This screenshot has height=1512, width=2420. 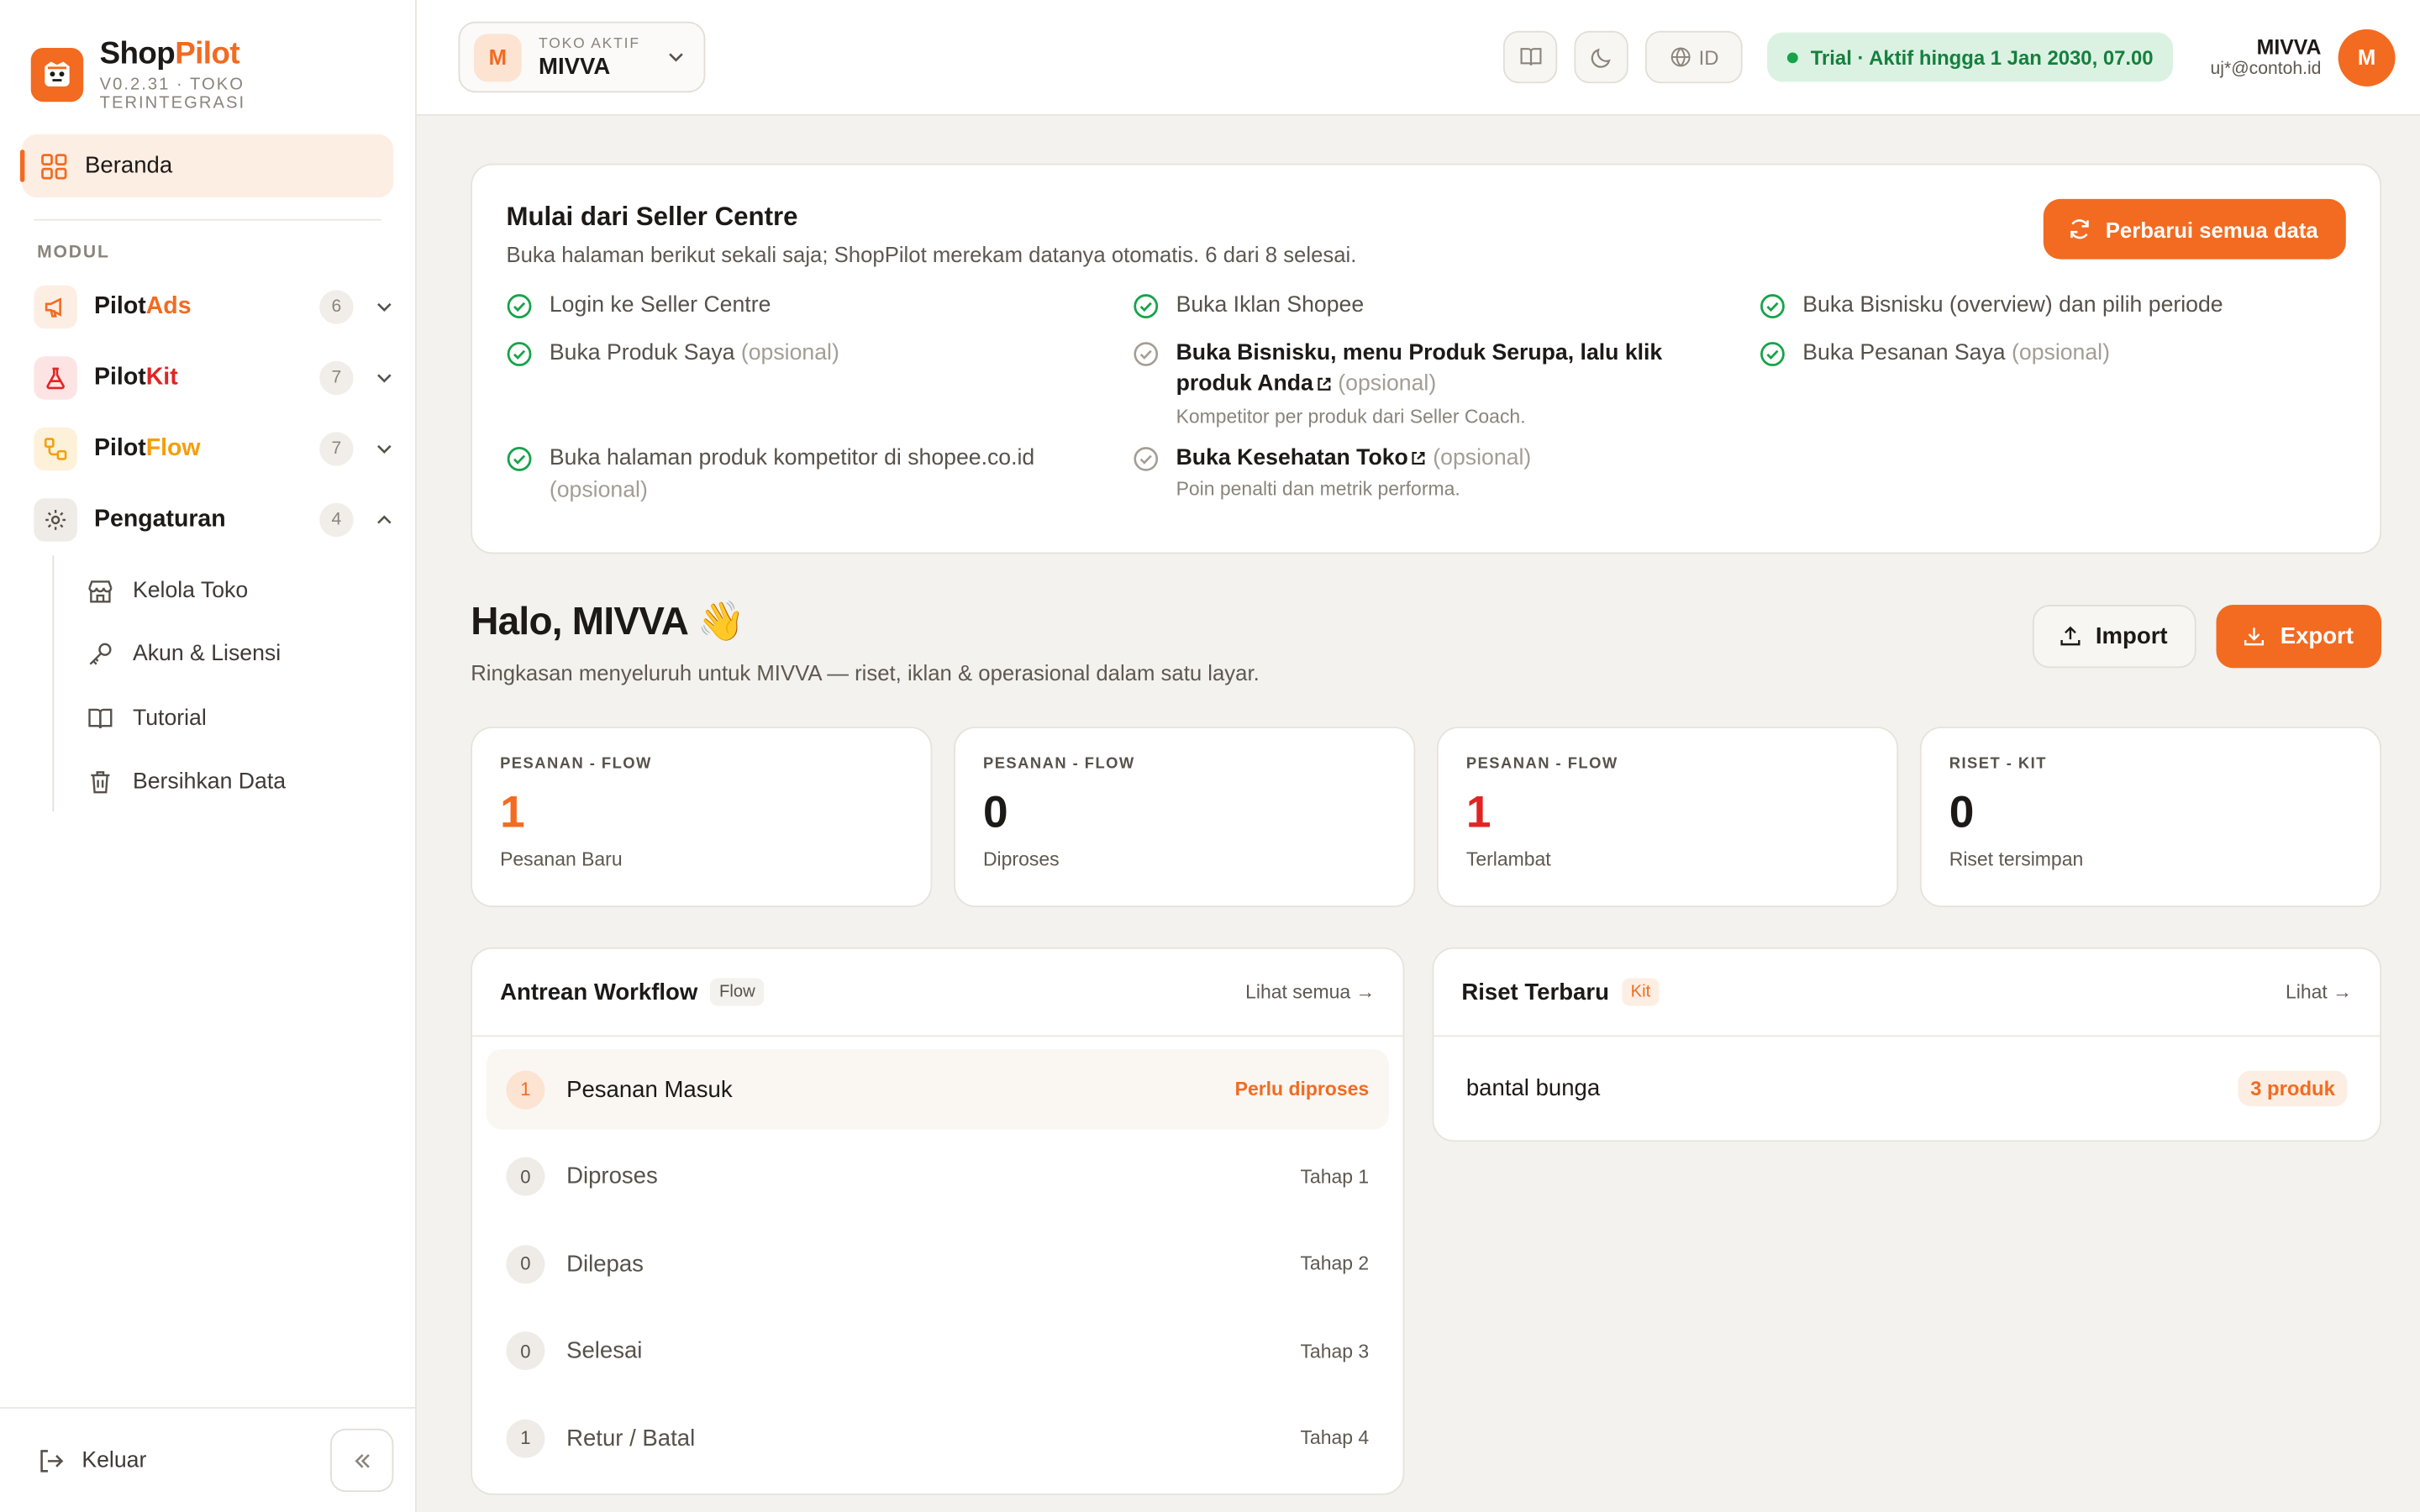 I want to click on workflow-row: 0 Selesai Tahap 3, so click(x=938, y=1350).